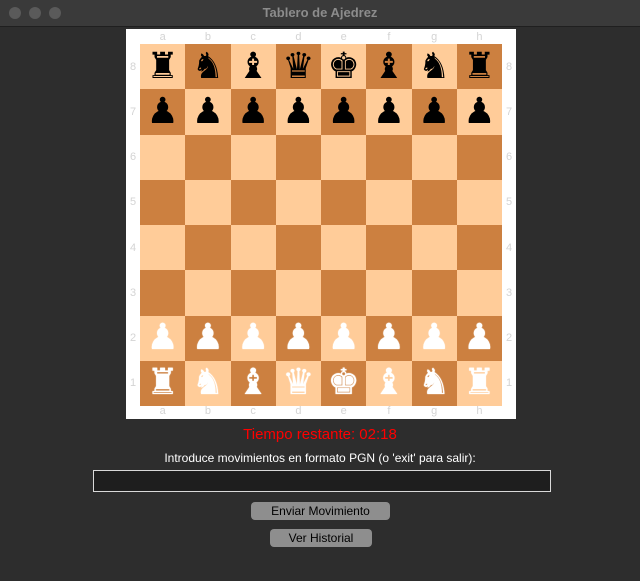  I want to click on square-b6, so click(208, 157).